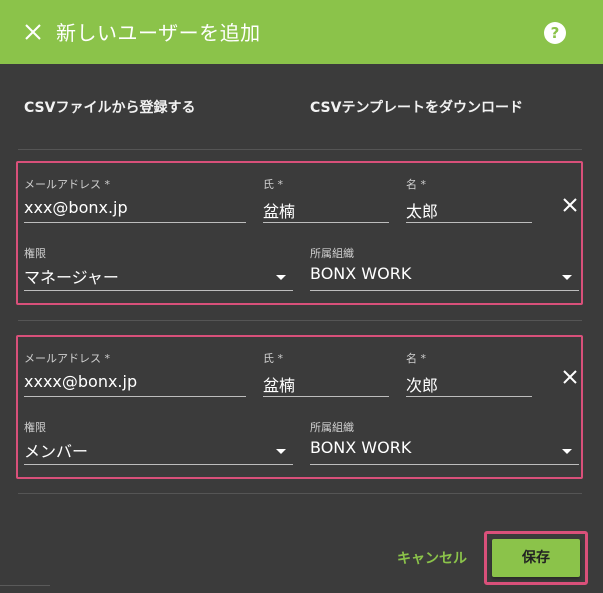 This screenshot has height=593, width=603. What do you see at coordinates (109, 107) in the screenshot?
I see `csv-upload-link: CSVファイルから登録する` at bounding box center [109, 107].